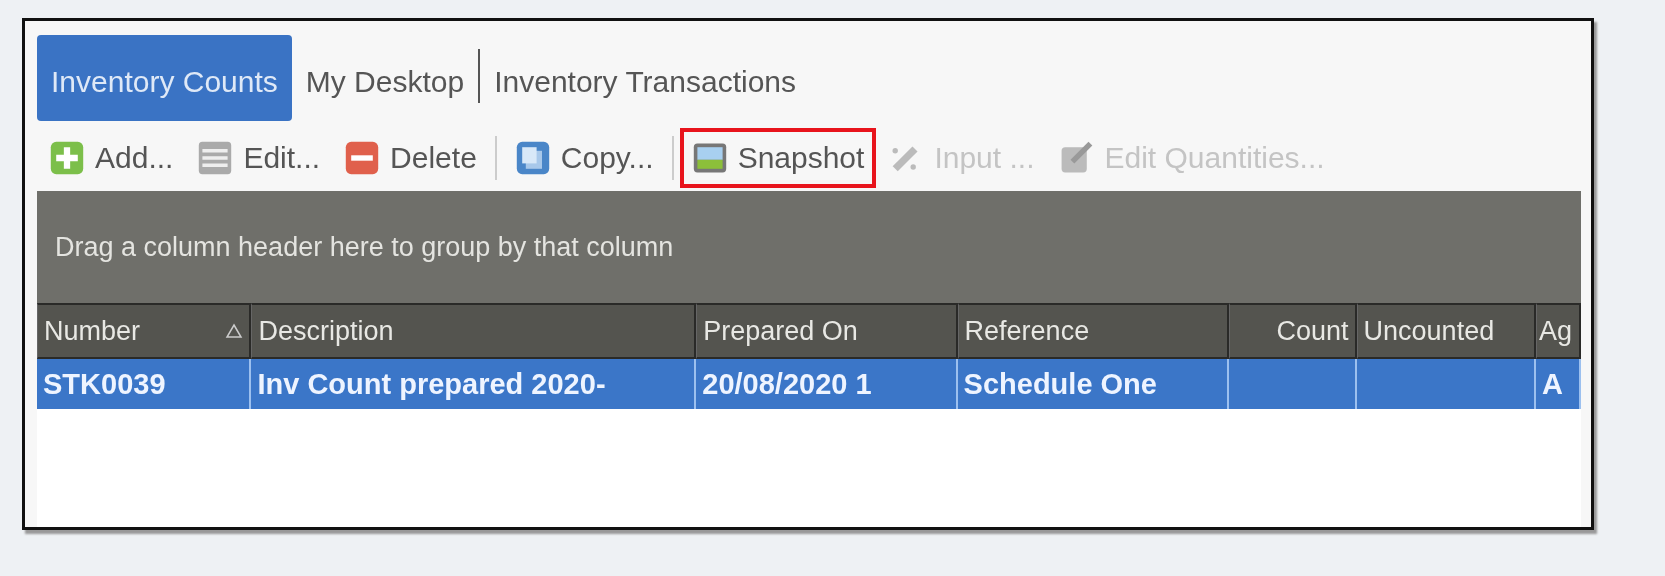 This screenshot has width=1665, height=576. Describe the element at coordinates (144, 384) in the screenshot. I see `table-cell: STK0039` at that location.